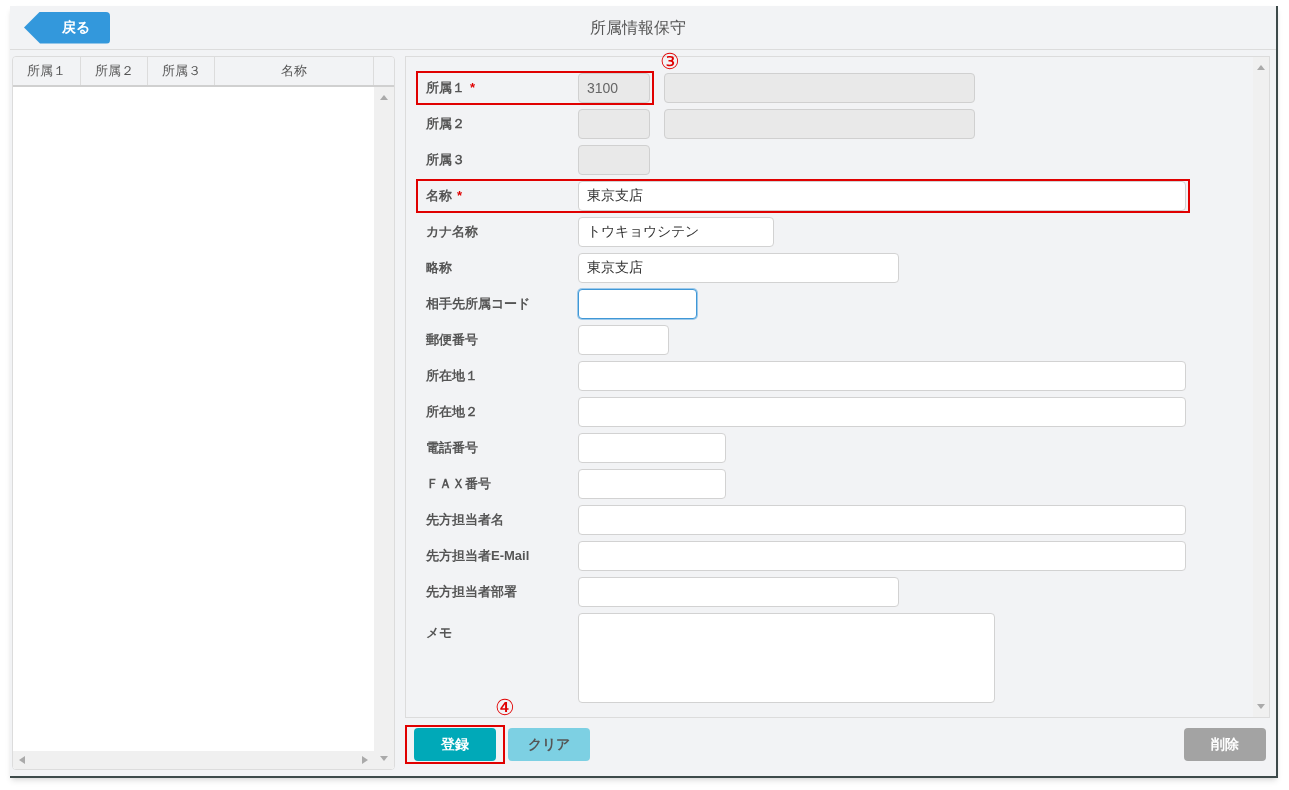 This screenshot has height=790, width=1289. Describe the element at coordinates (47, 71) in the screenshot. I see `column-header: 所属１` at that location.